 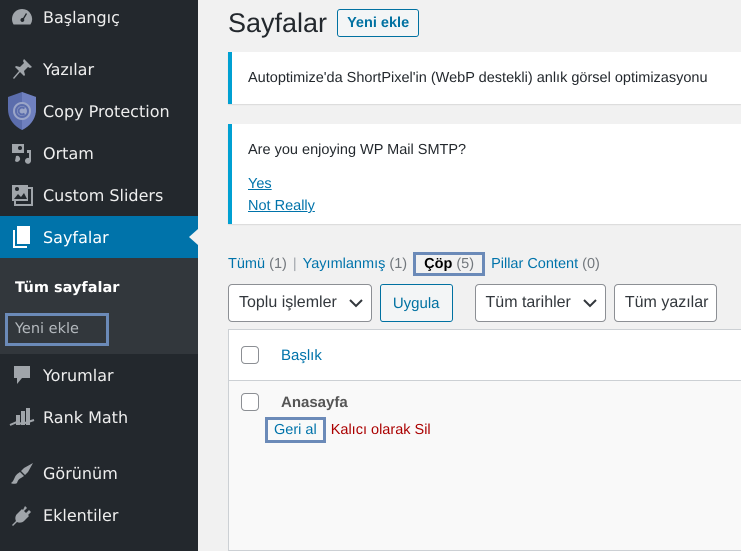 I want to click on submenu-item: Tüm sayfalar, so click(x=66, y=288).